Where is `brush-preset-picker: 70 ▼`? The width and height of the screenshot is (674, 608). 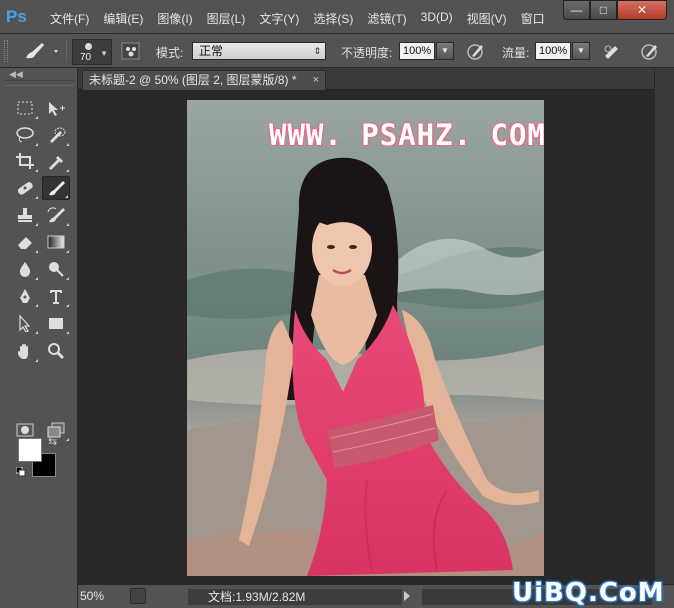
brush-preset-picker: 70 ▼ is located at coordinates (92, 52).